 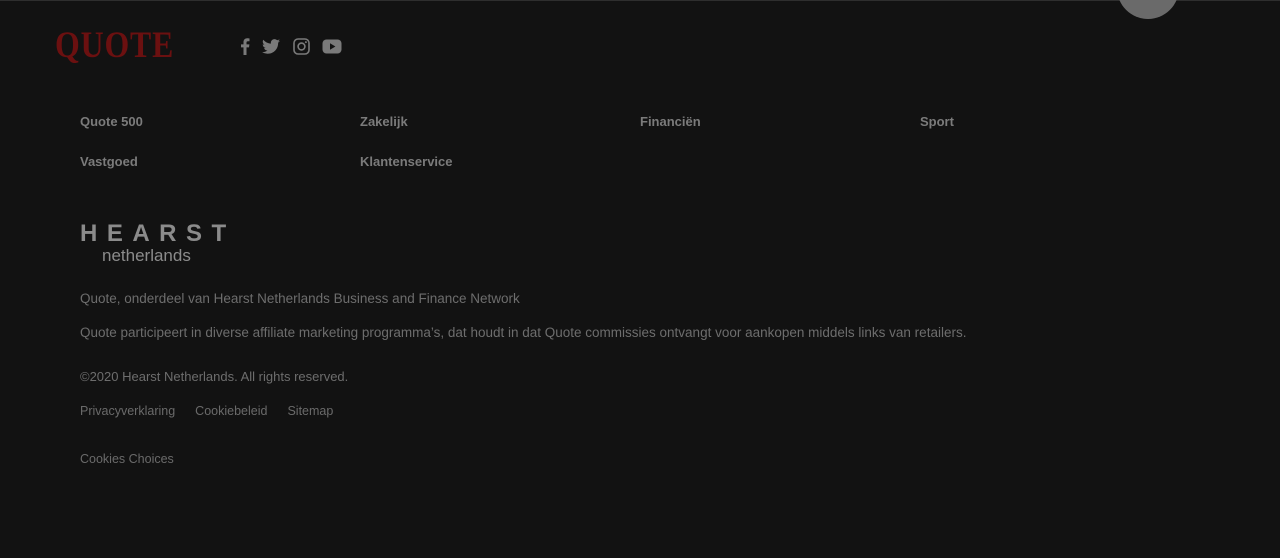 What do you see at coordinates (127, 459) in the screenshot?
I see `cookies-choices-link: Cookies Choices` at bounding box center [127, 459].